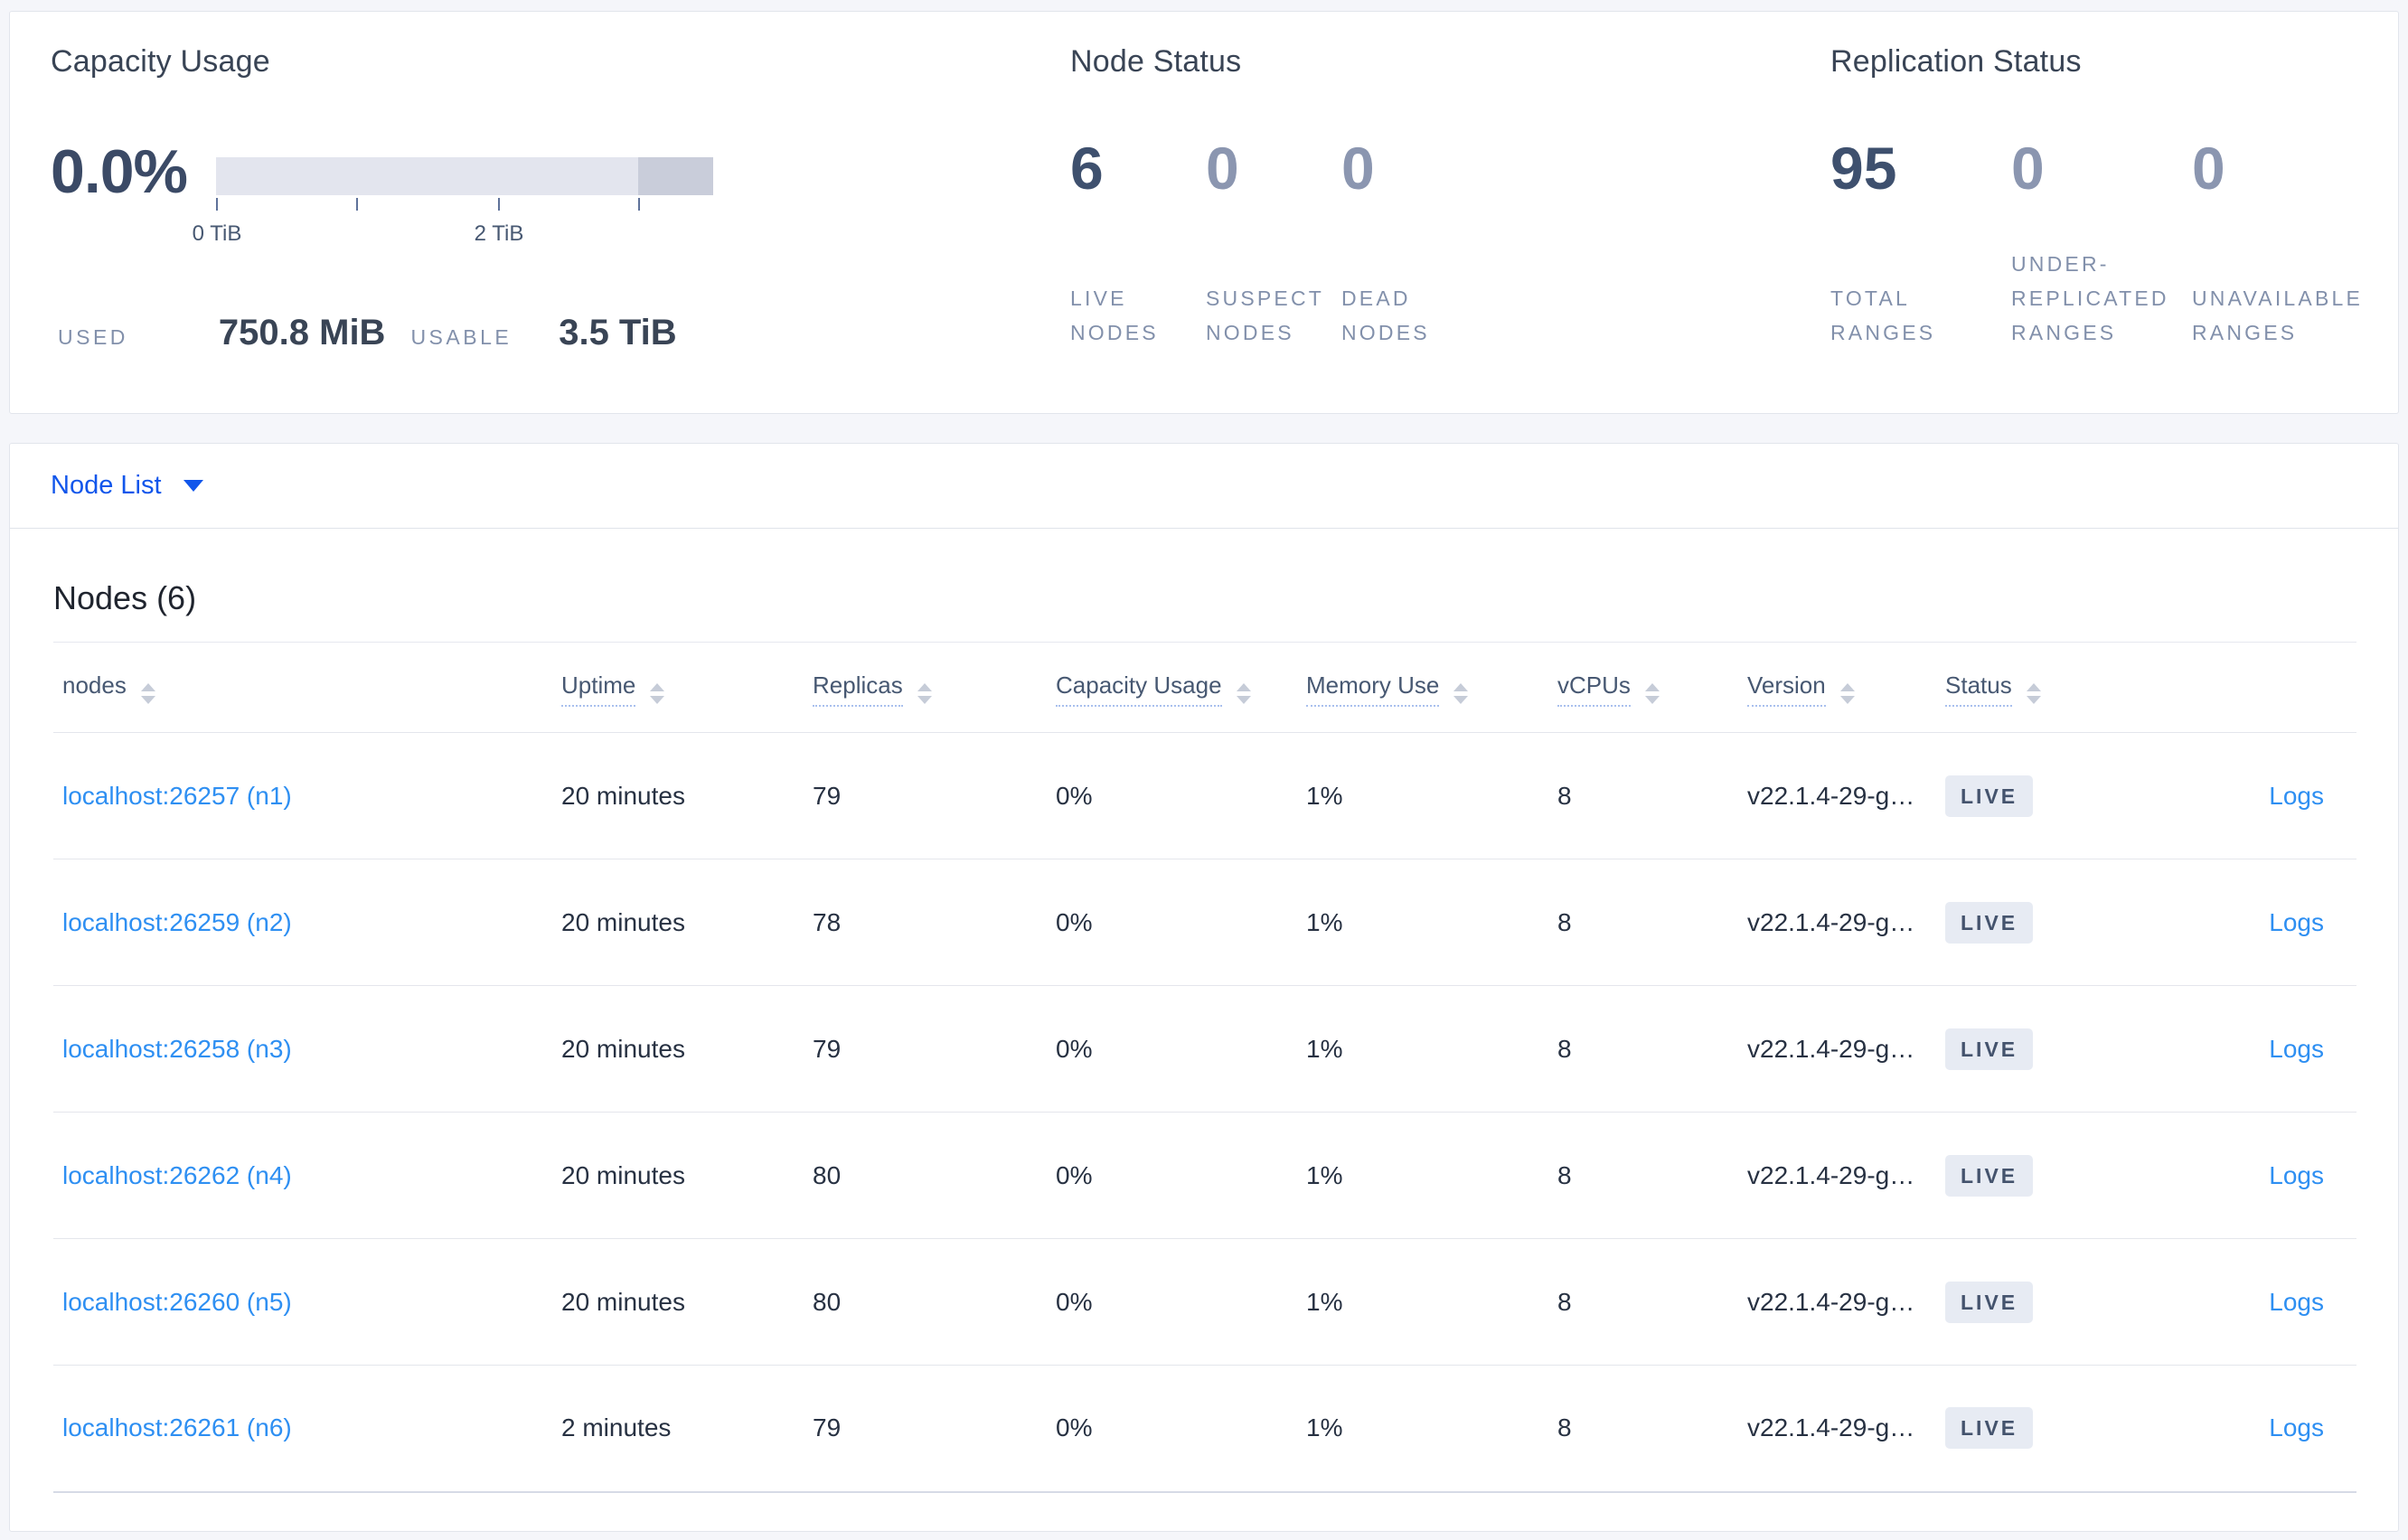 Image resolution: width=2408 pixels, height=1540 pixels. What do you see at coordinates (687, 1429) in the screenshot?
I see `uptime-cell: 2 minutes` at bounding box center [687, 1429].